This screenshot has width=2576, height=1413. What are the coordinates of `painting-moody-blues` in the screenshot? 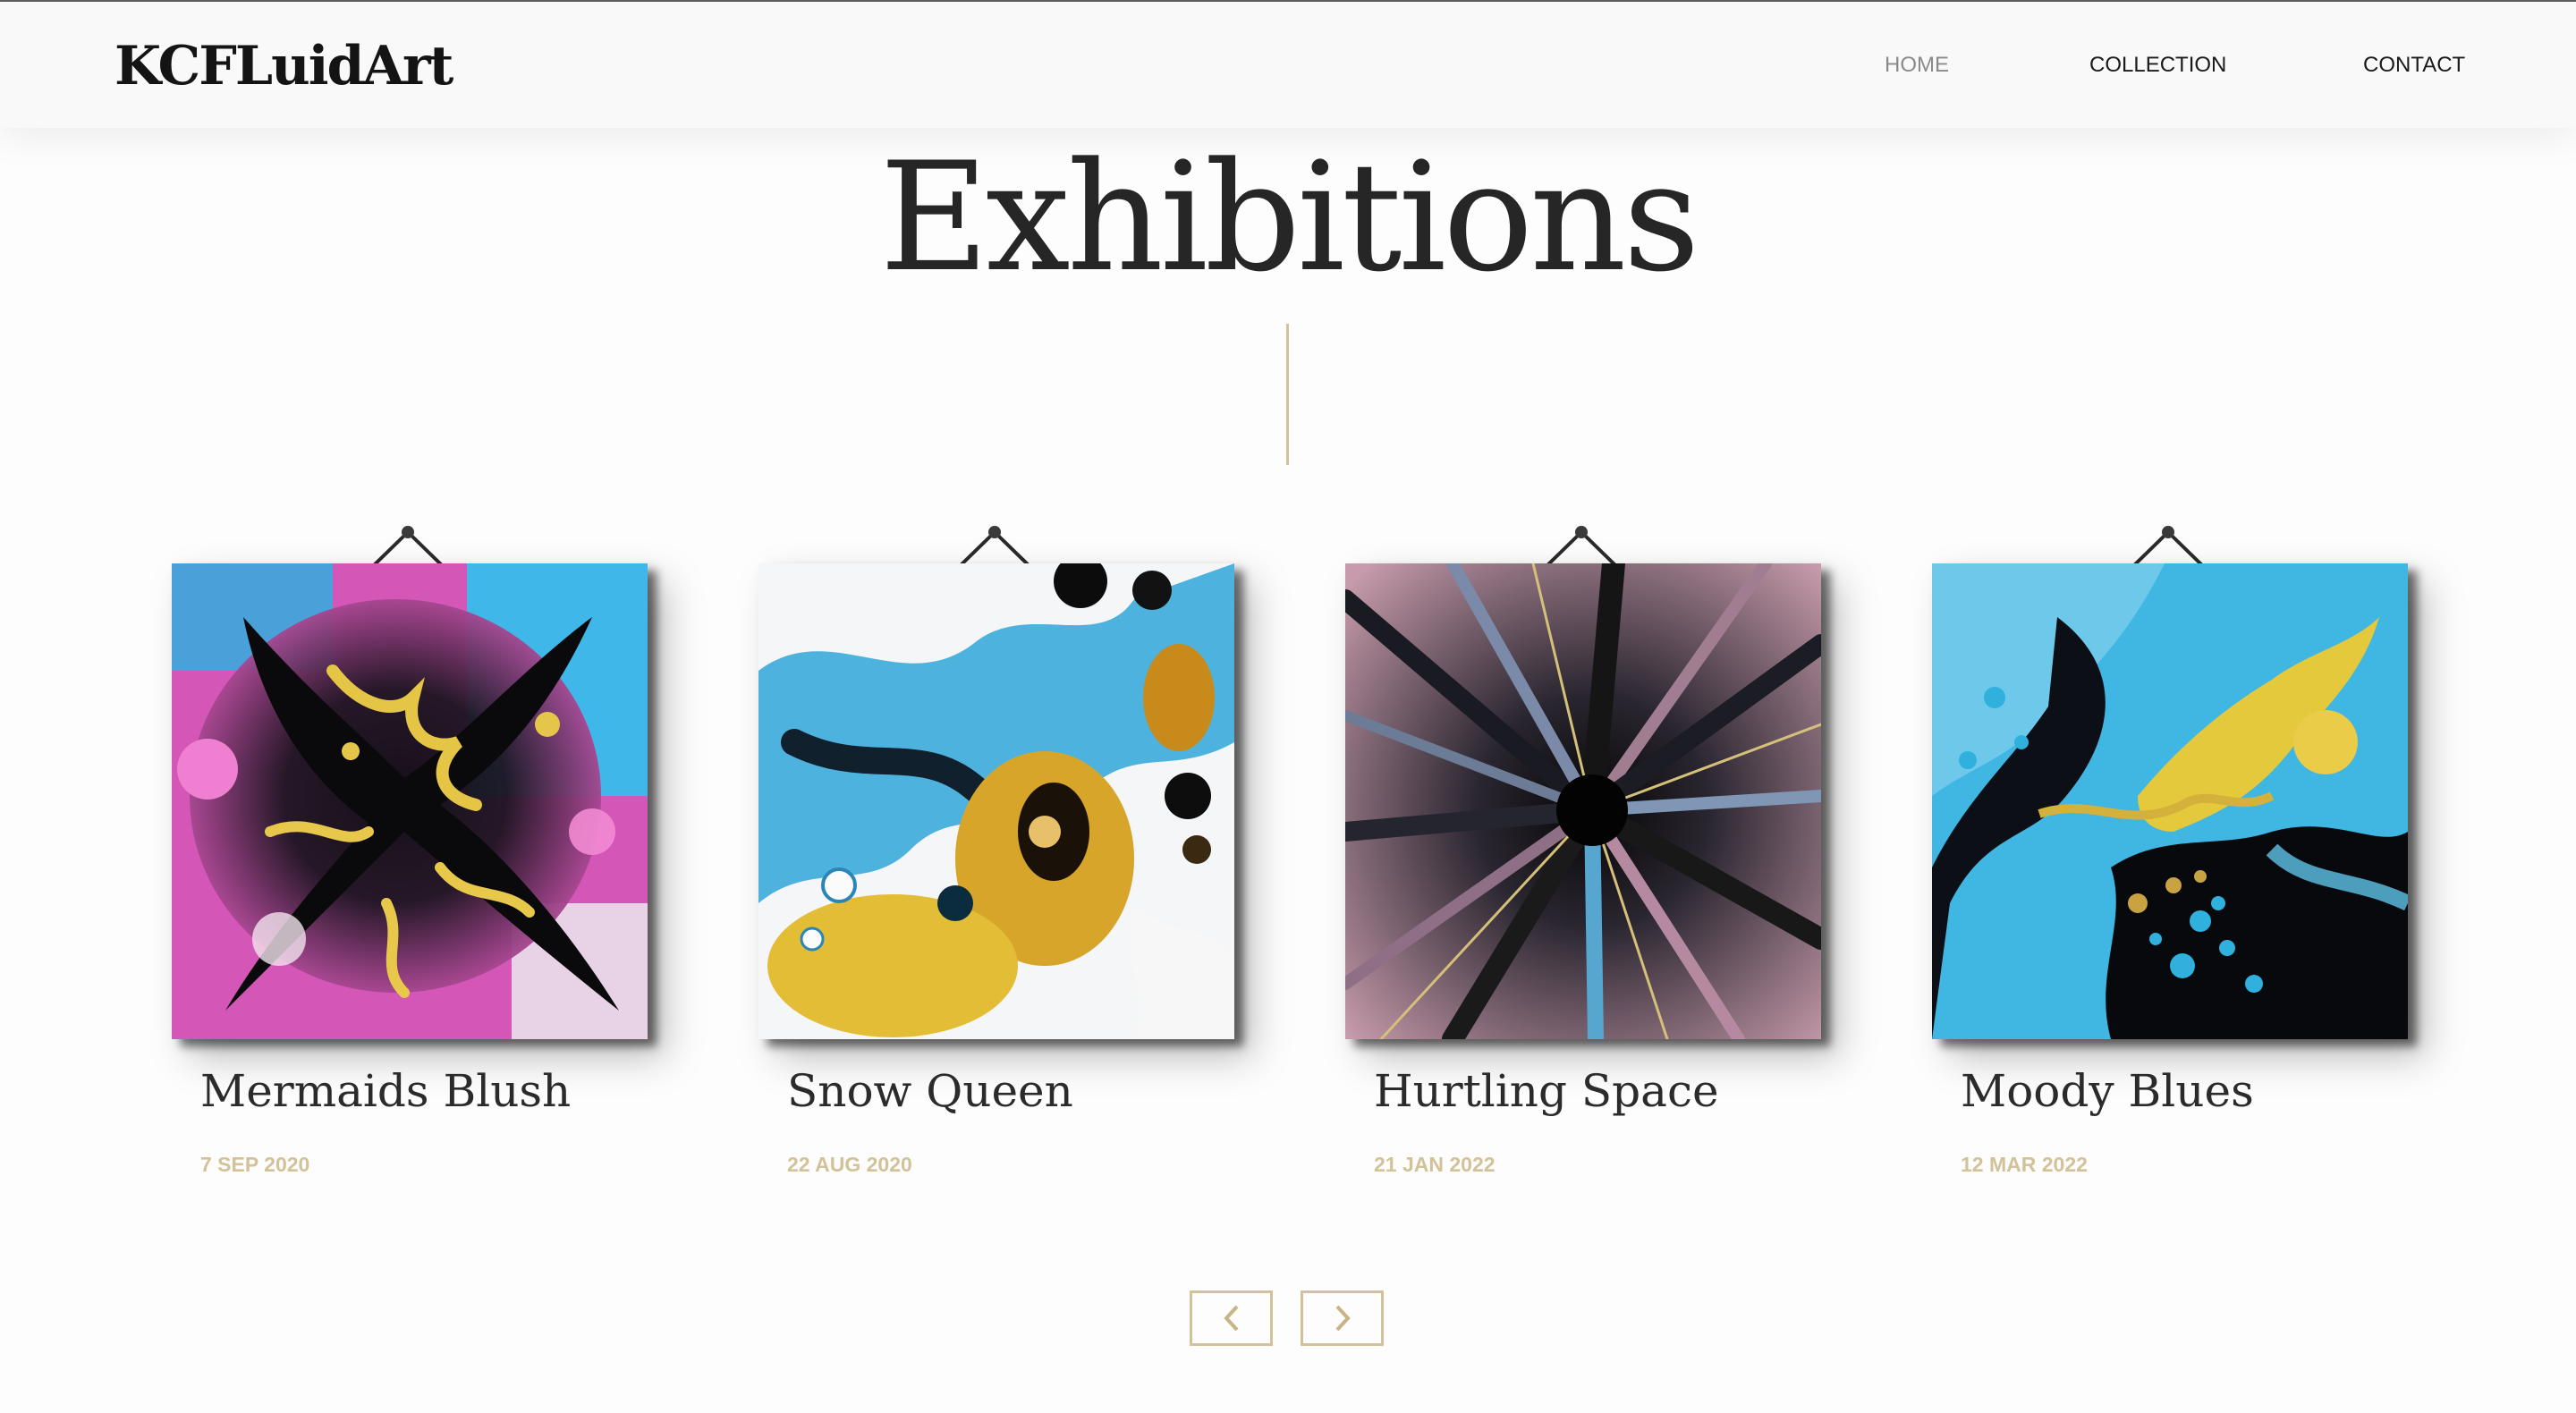 It's located at (2170, 801).